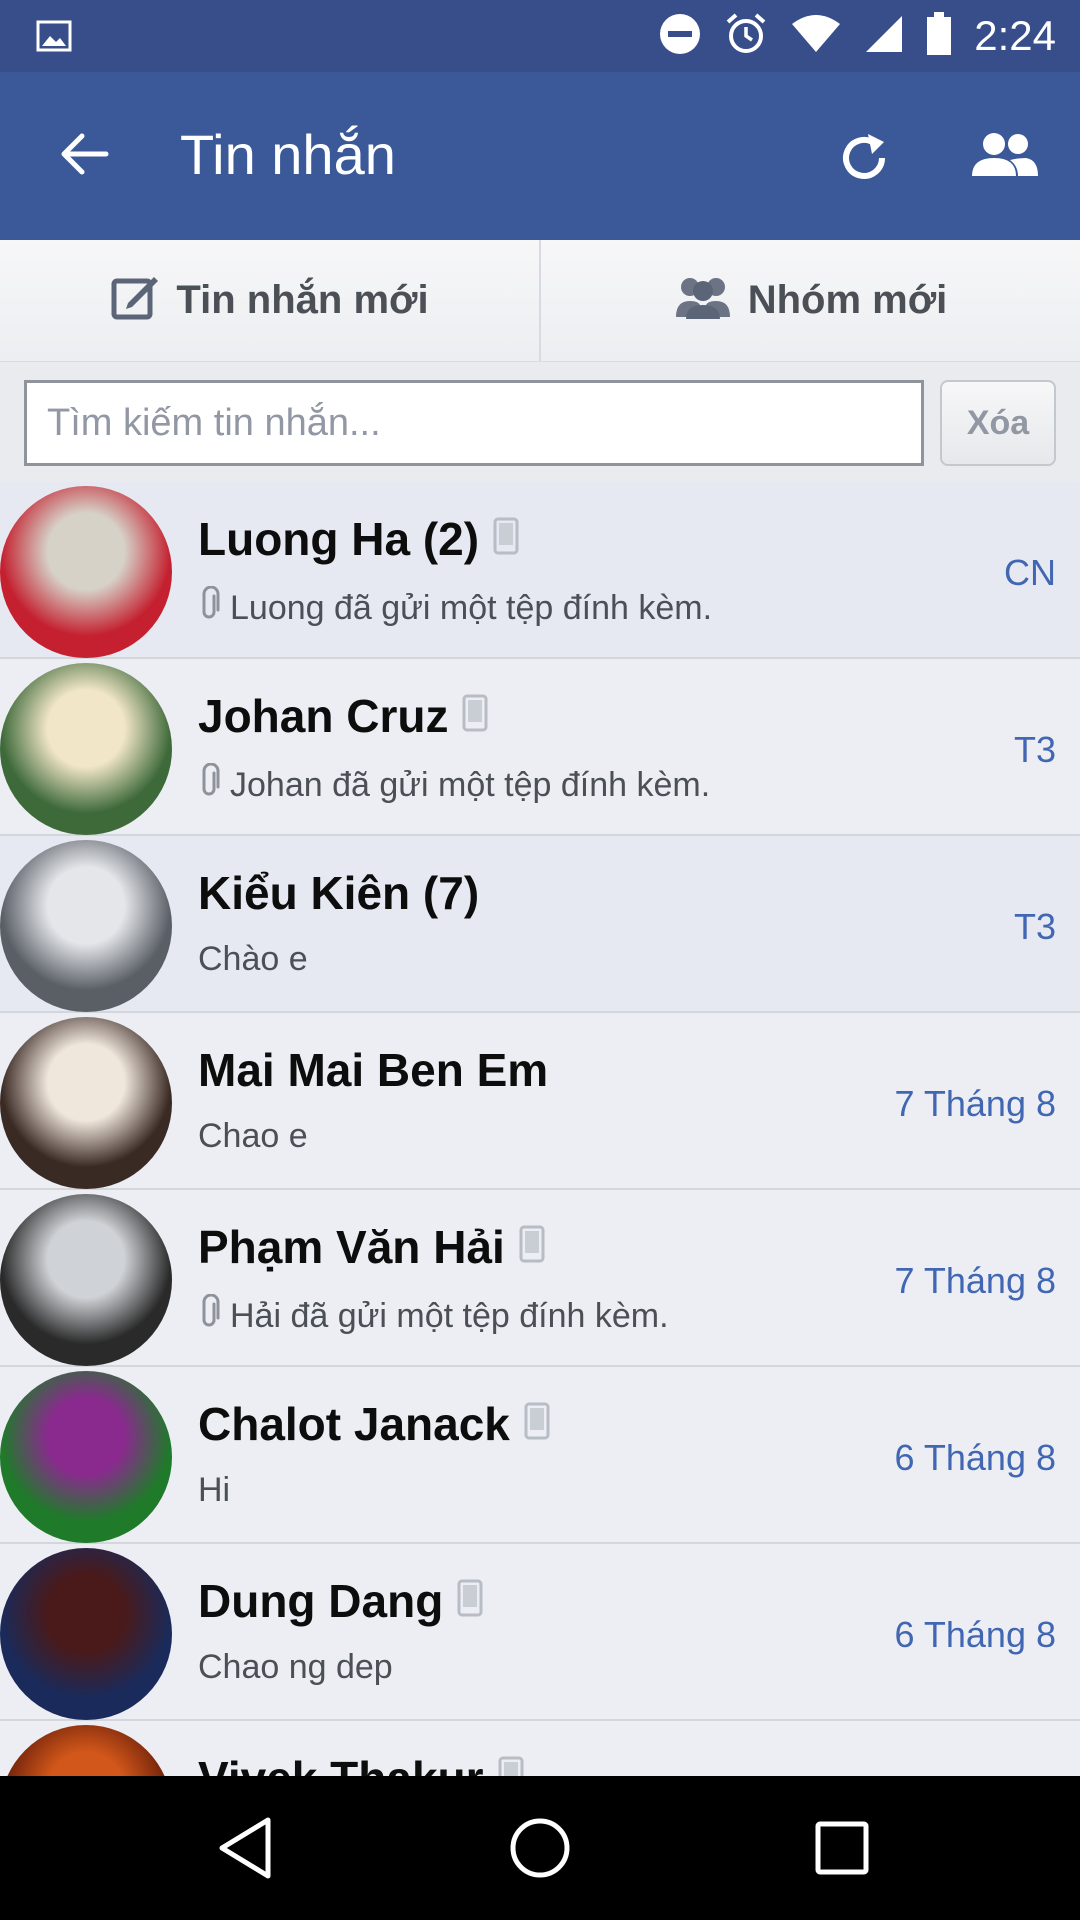 The width and height of the screenshot is (1080, 1920). I want to click on conversation-row: Vivek Thakur, so click(540, 1748).